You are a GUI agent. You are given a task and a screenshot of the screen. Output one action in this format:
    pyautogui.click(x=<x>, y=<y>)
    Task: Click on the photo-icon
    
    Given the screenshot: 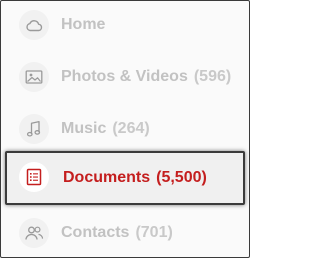 What is the action you would take?
    pyautogui.click(x=34, y=77)
    